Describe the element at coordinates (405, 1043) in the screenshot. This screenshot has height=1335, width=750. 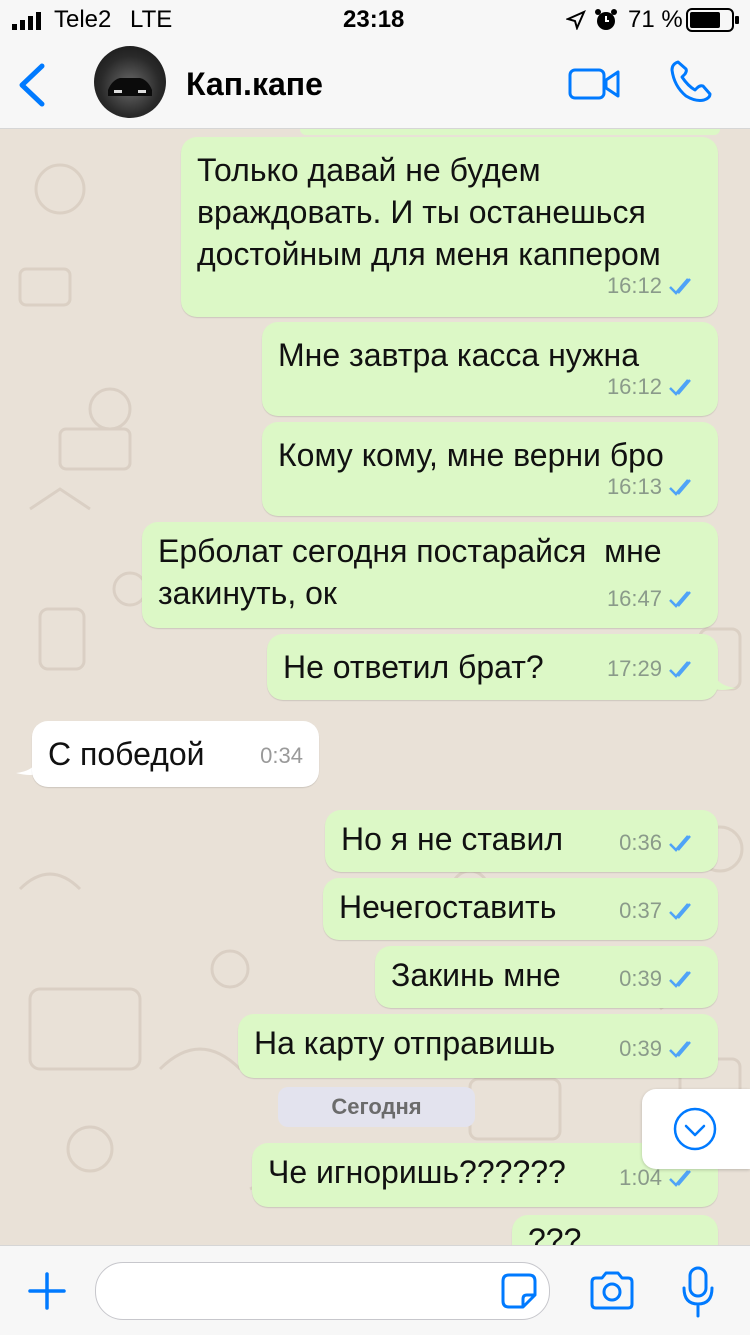
I see `message-text: На карту отправишь` at that location.